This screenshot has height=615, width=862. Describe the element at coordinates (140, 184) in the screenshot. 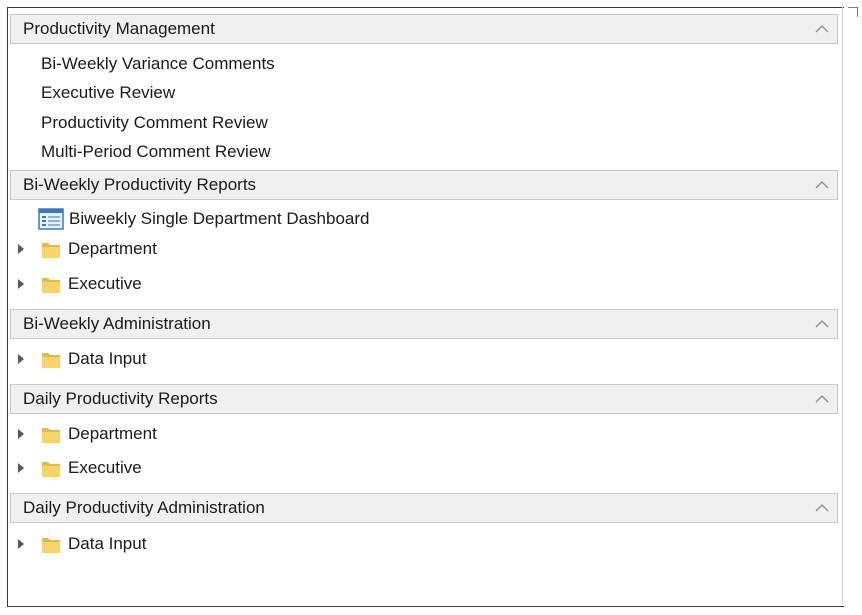

I see `section-title: Bi-Weekly Productivity Reports` at that location.